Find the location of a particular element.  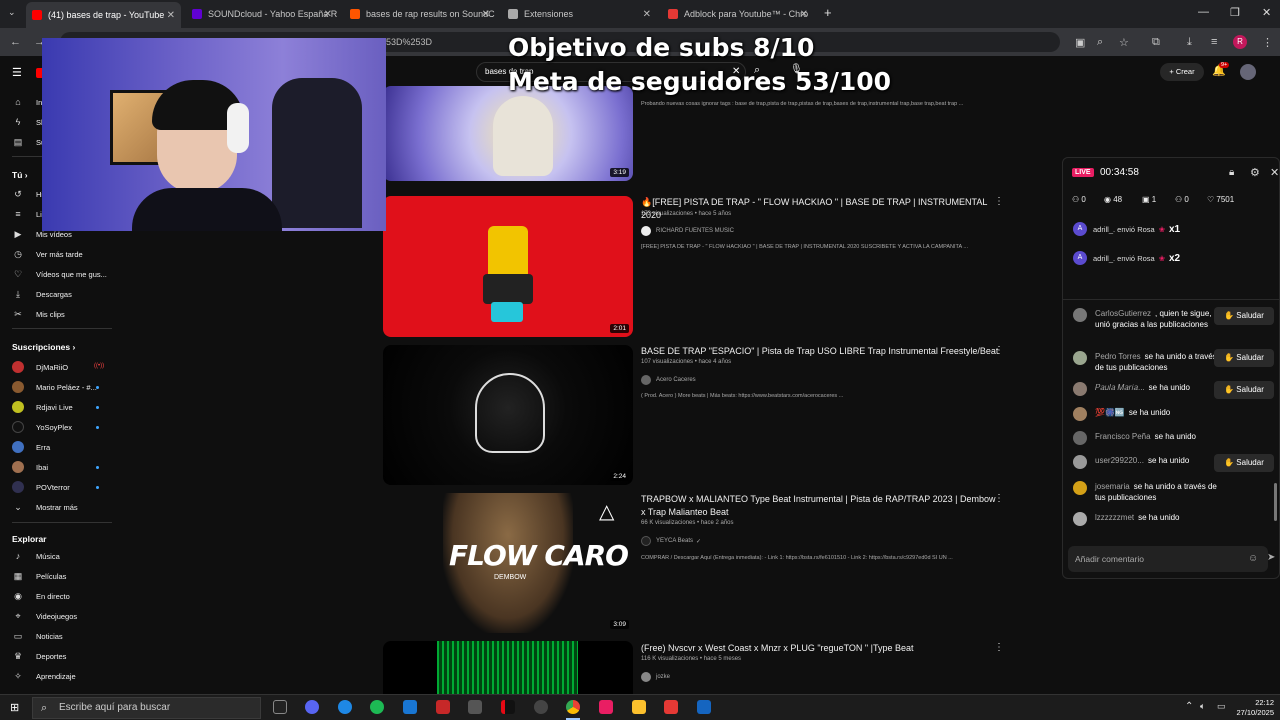

tab-youtube: (41) bases de trap - YouTube ✕ is located at coordinates (103, 15).